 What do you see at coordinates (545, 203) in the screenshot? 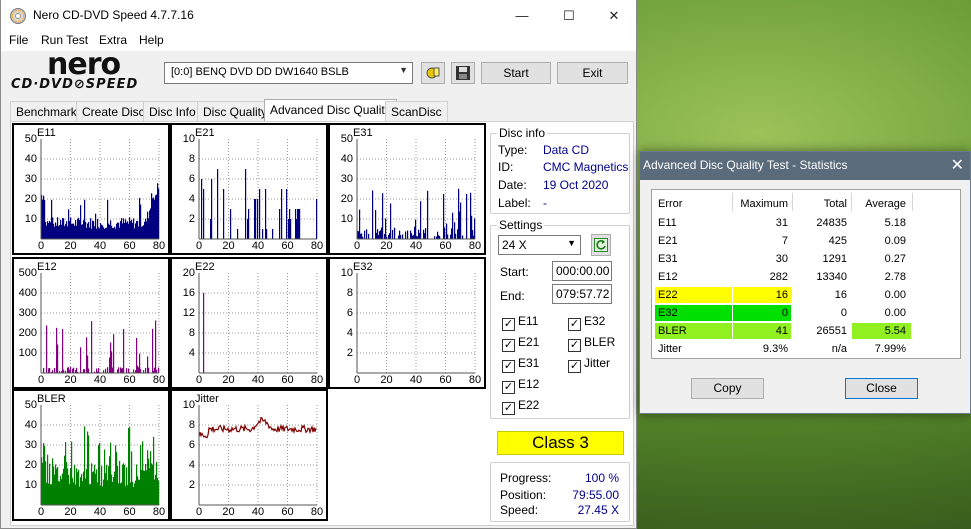
I see `disc-label-value: -` at bounding box center [545, 203].